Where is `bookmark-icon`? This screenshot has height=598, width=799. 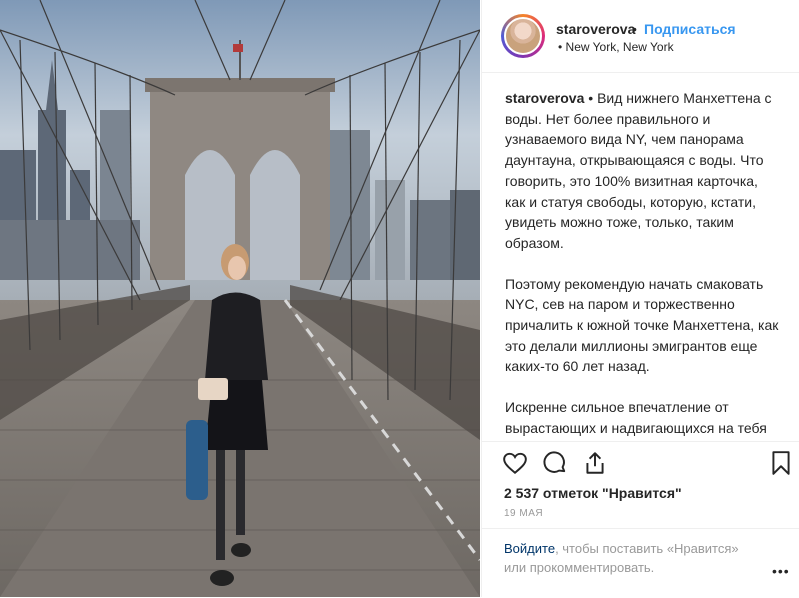 bookmark-icon is located at coordinates (781, 465).